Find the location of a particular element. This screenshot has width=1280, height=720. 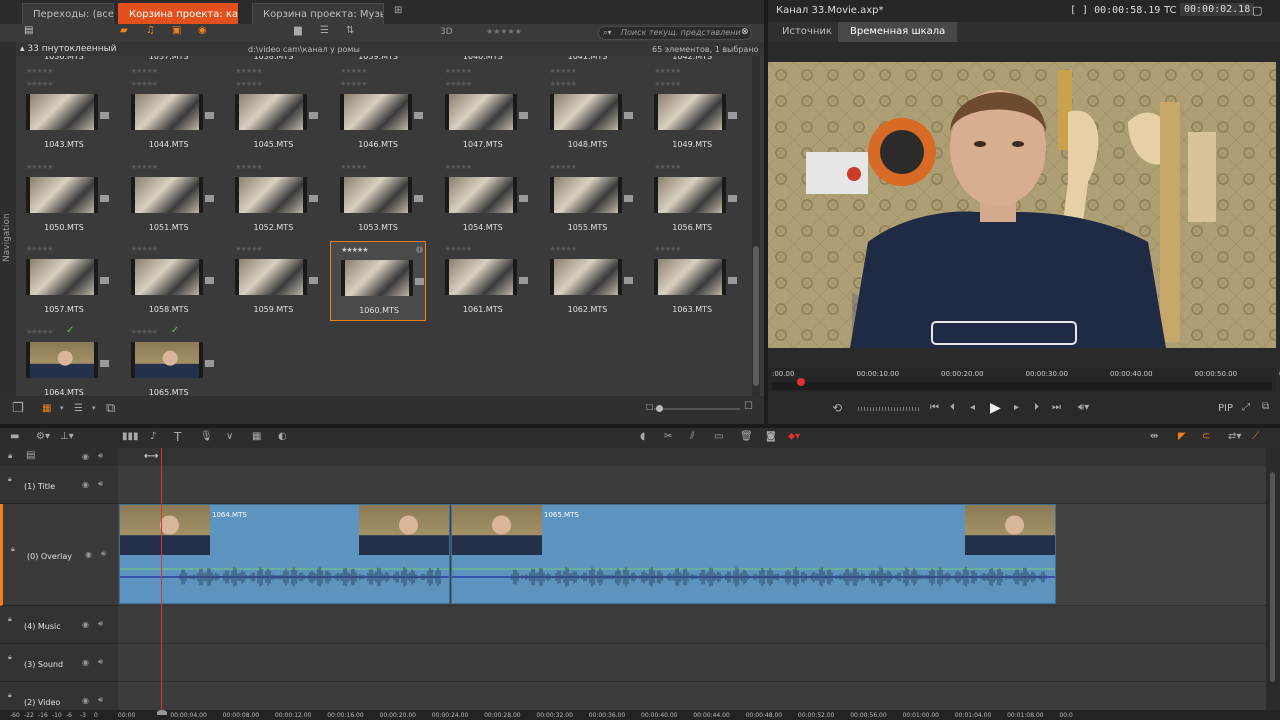

project-filter-icon: ◉ is located at coordinates (202, 31).